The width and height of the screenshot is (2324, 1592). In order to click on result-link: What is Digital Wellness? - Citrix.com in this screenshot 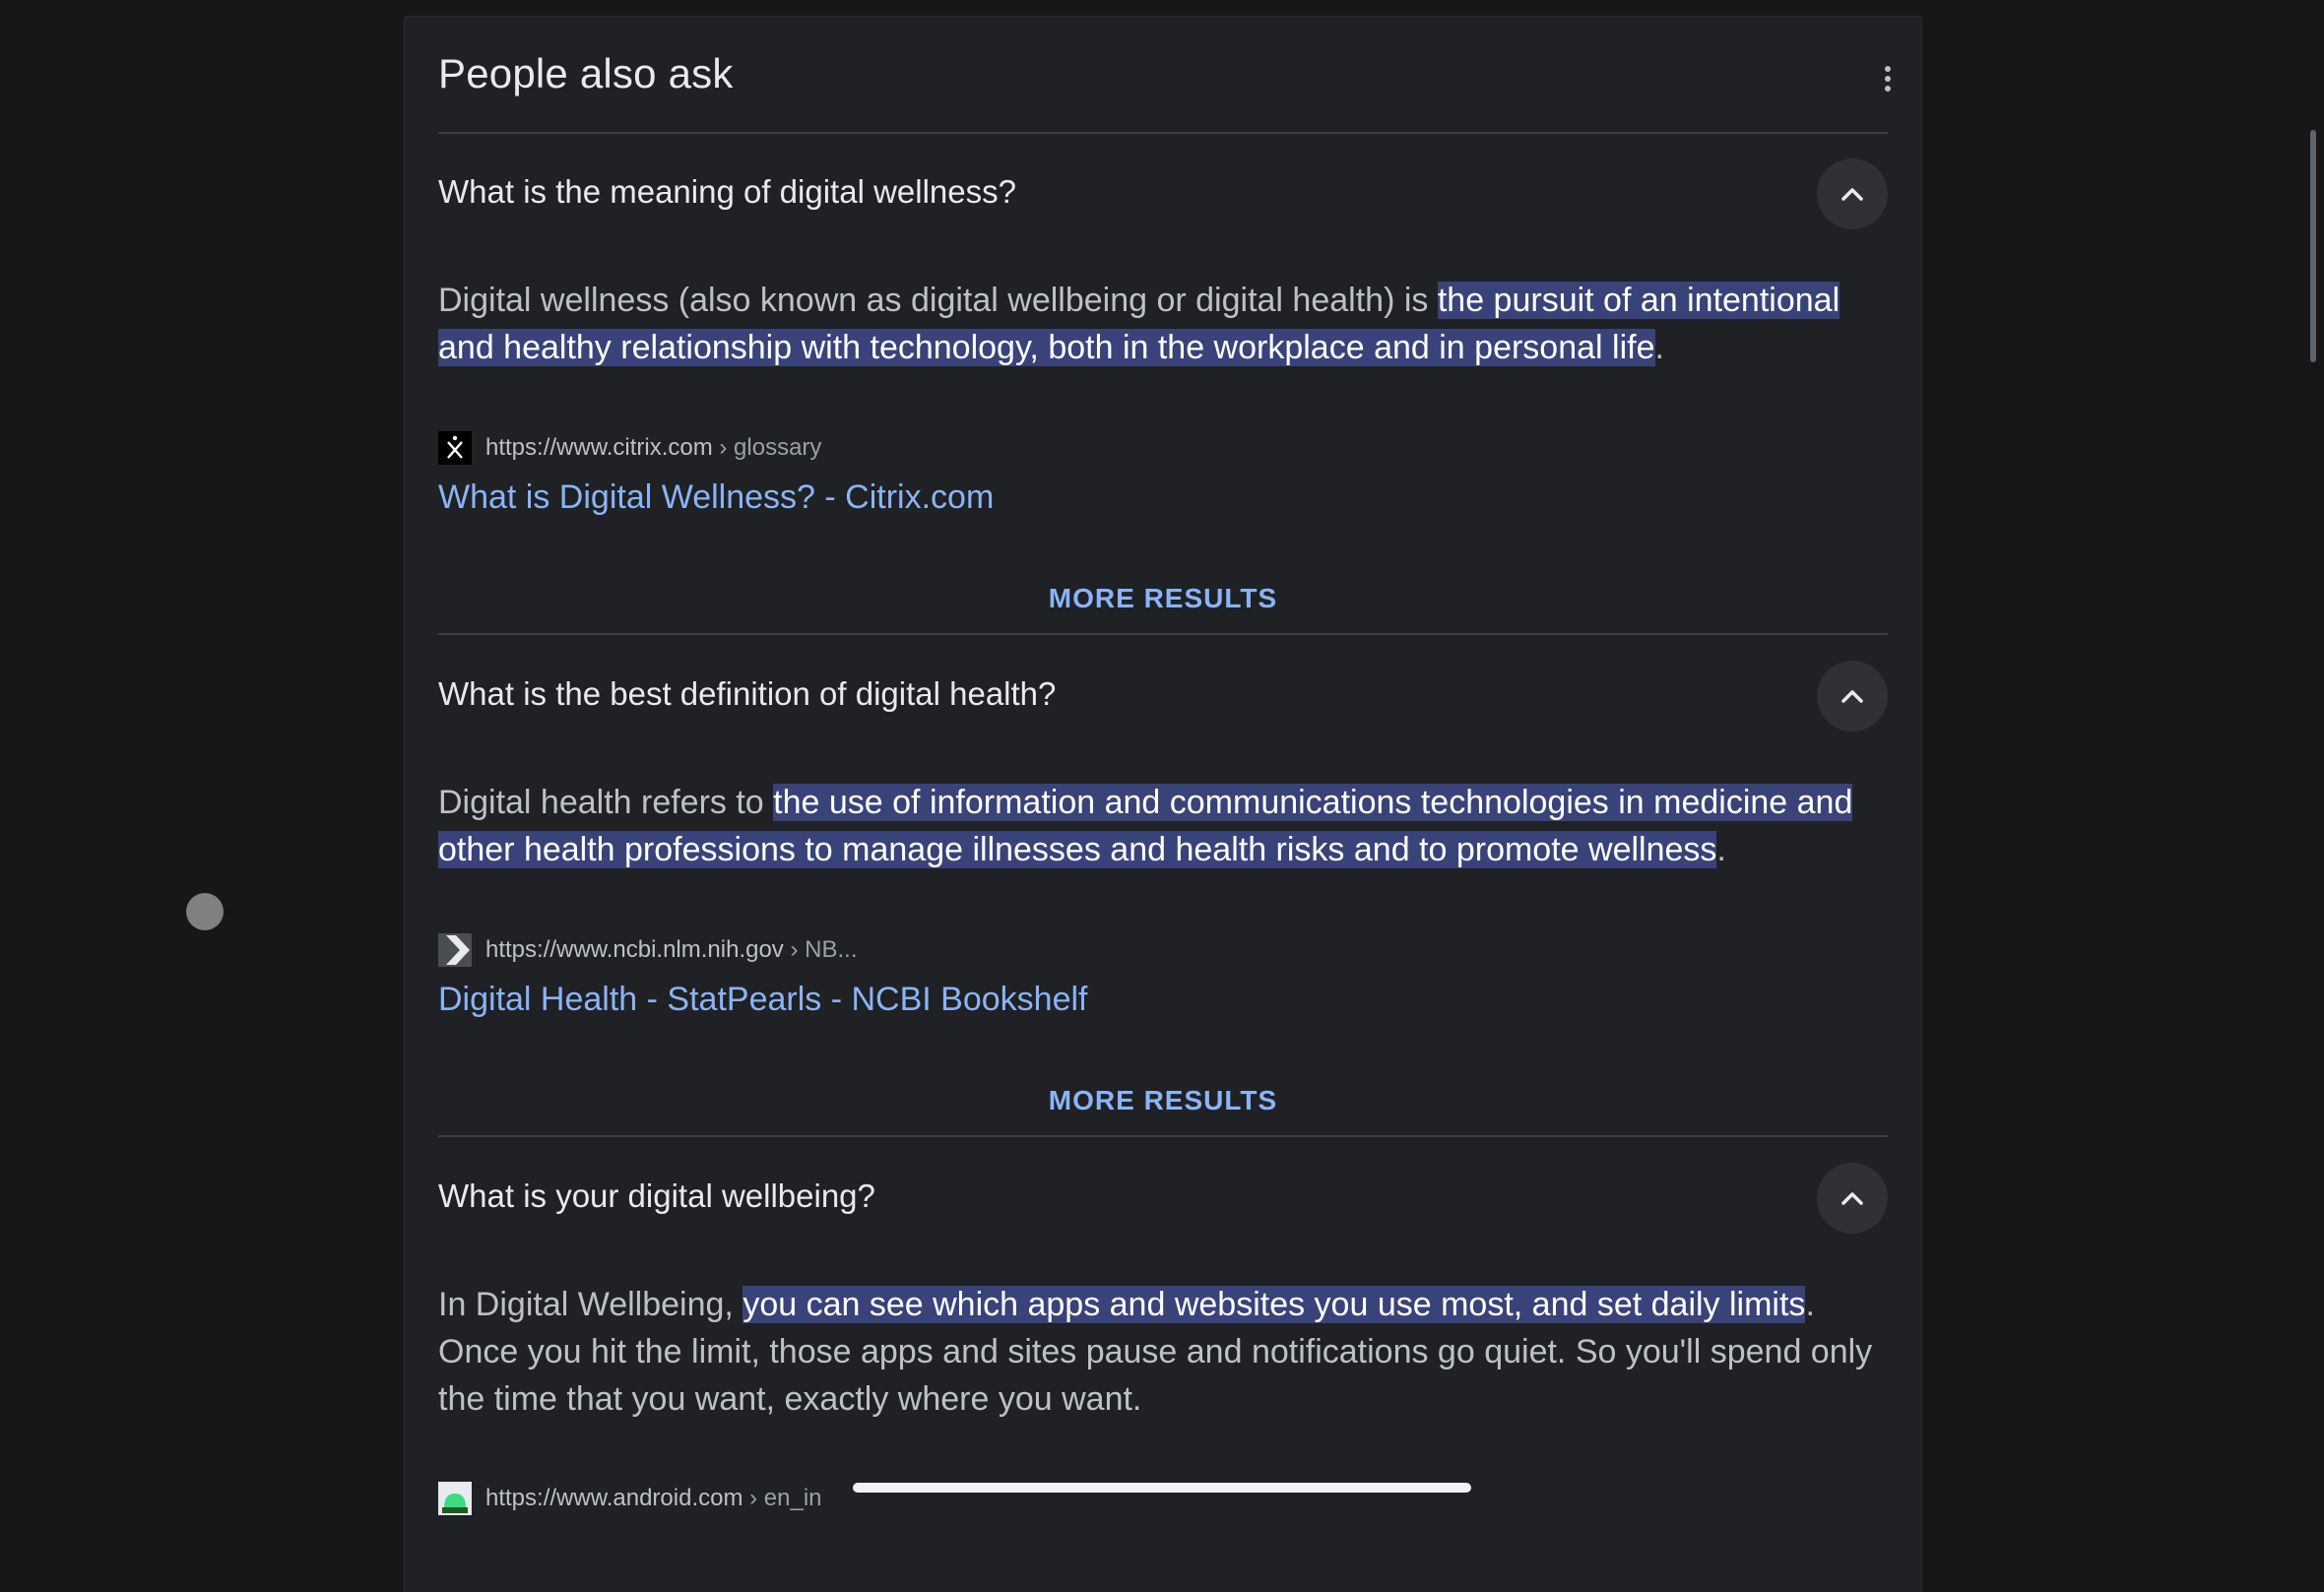, I will do `click(716, 497)`.